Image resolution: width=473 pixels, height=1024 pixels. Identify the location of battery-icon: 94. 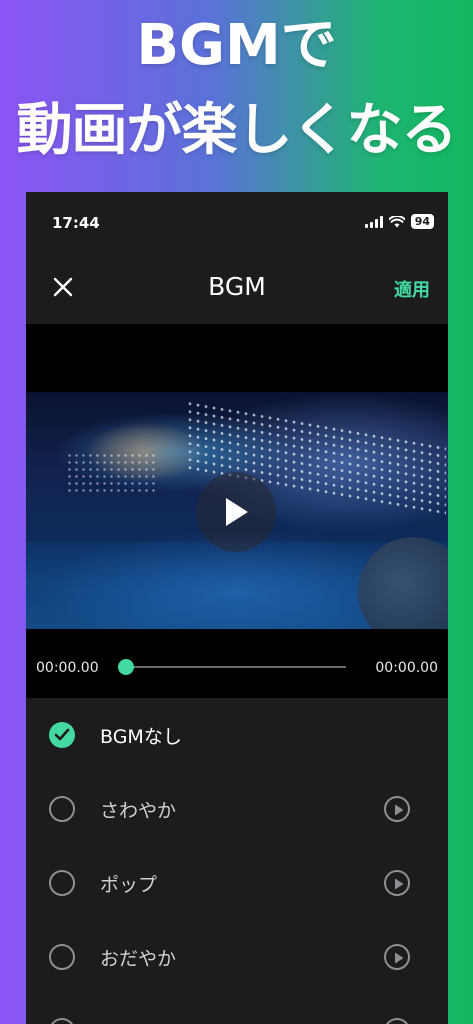
(422, 221).